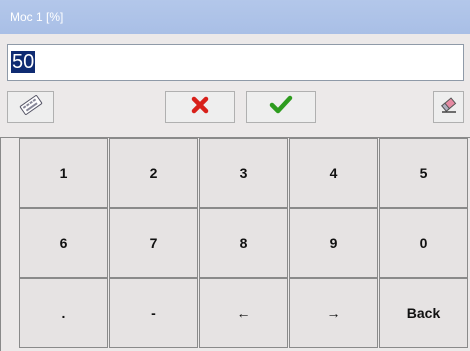  What do you see at coordinates (23, 62) in the screenshot?
I see `selected-value-text: 50` at bounding box center [23, 62].